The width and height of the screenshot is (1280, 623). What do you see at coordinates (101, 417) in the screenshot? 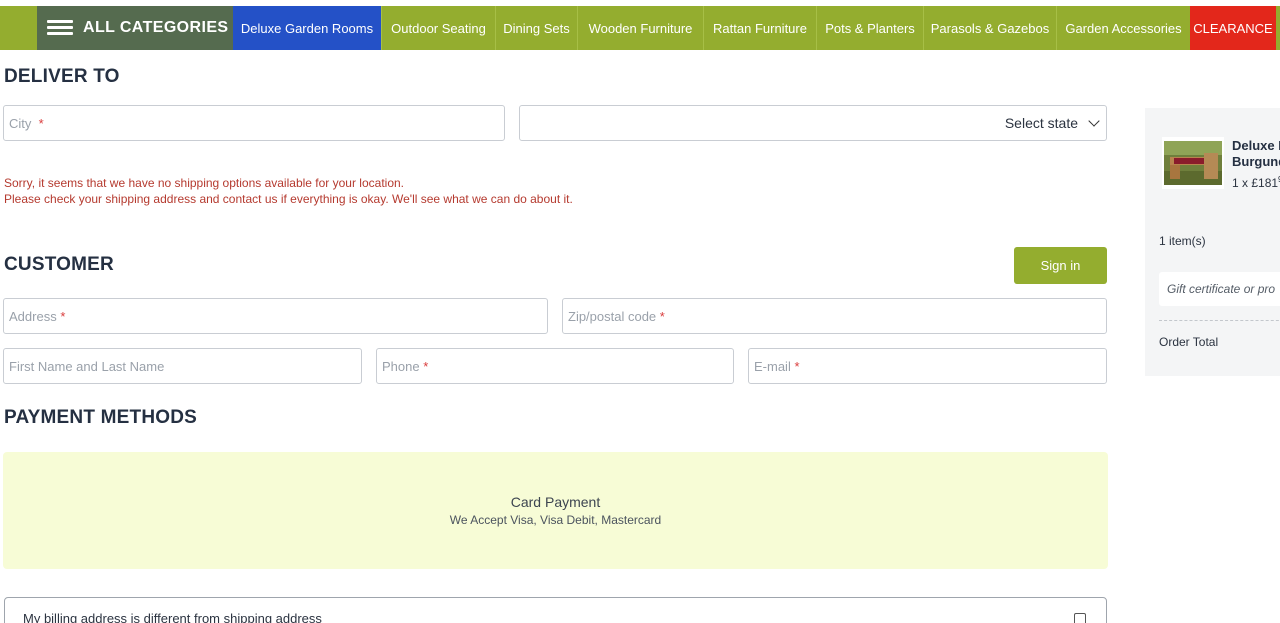
I see `payment-methods-heading: PAYMENT METHODS` at bounding box center [101, 417].